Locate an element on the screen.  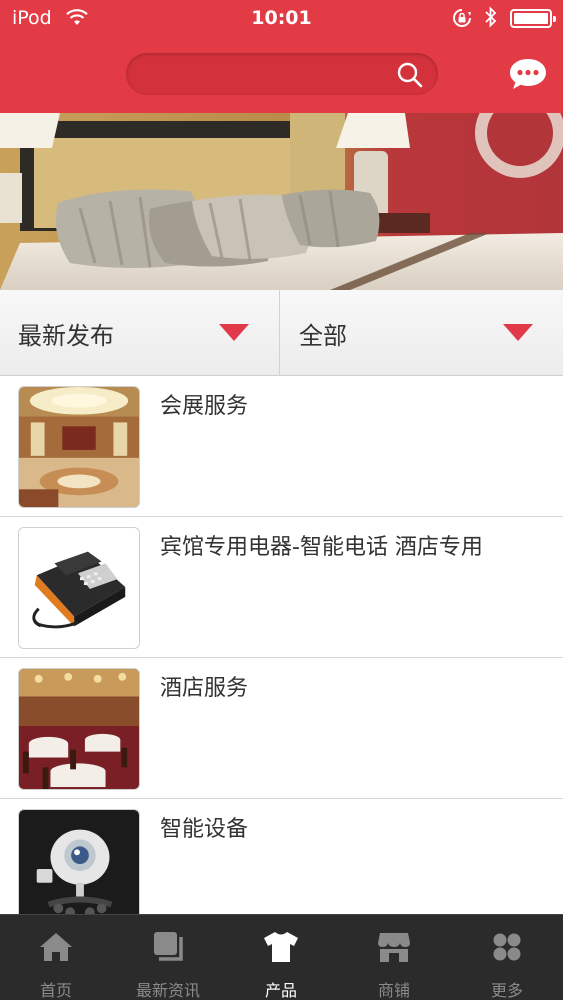
tab-news: 最新资讯 is located at coordinates (168, 957).